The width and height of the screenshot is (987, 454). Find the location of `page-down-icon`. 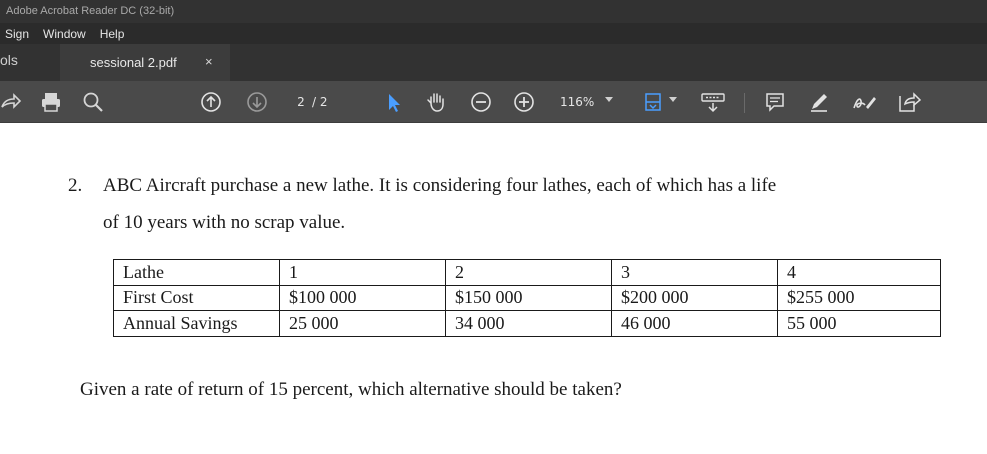

page-down-icon is located at coordinates (257, 102).